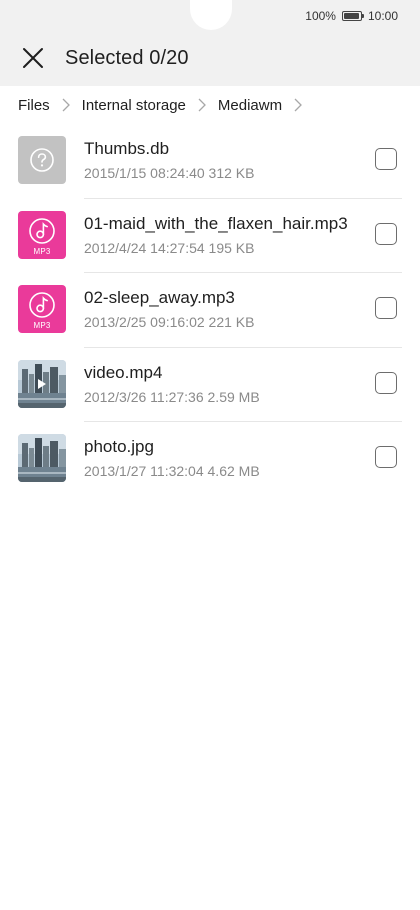 This screenshot has width=420, height=910. I want to click on file-name: 02-sleep_away.mp3, so click(159, 297).